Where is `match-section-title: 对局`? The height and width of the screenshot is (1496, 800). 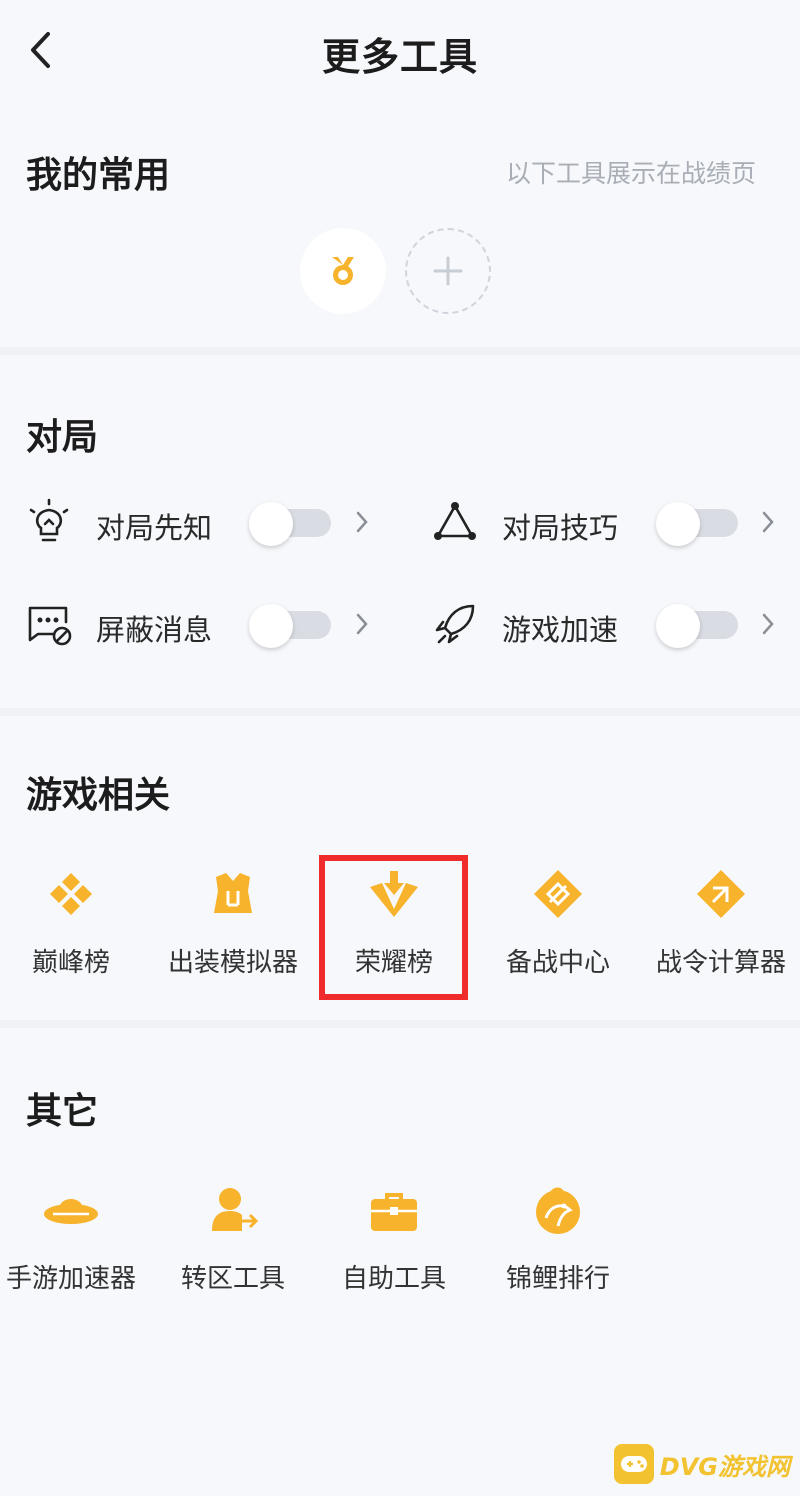
match-section-title: 对局 is located at coordinates (62, 437).